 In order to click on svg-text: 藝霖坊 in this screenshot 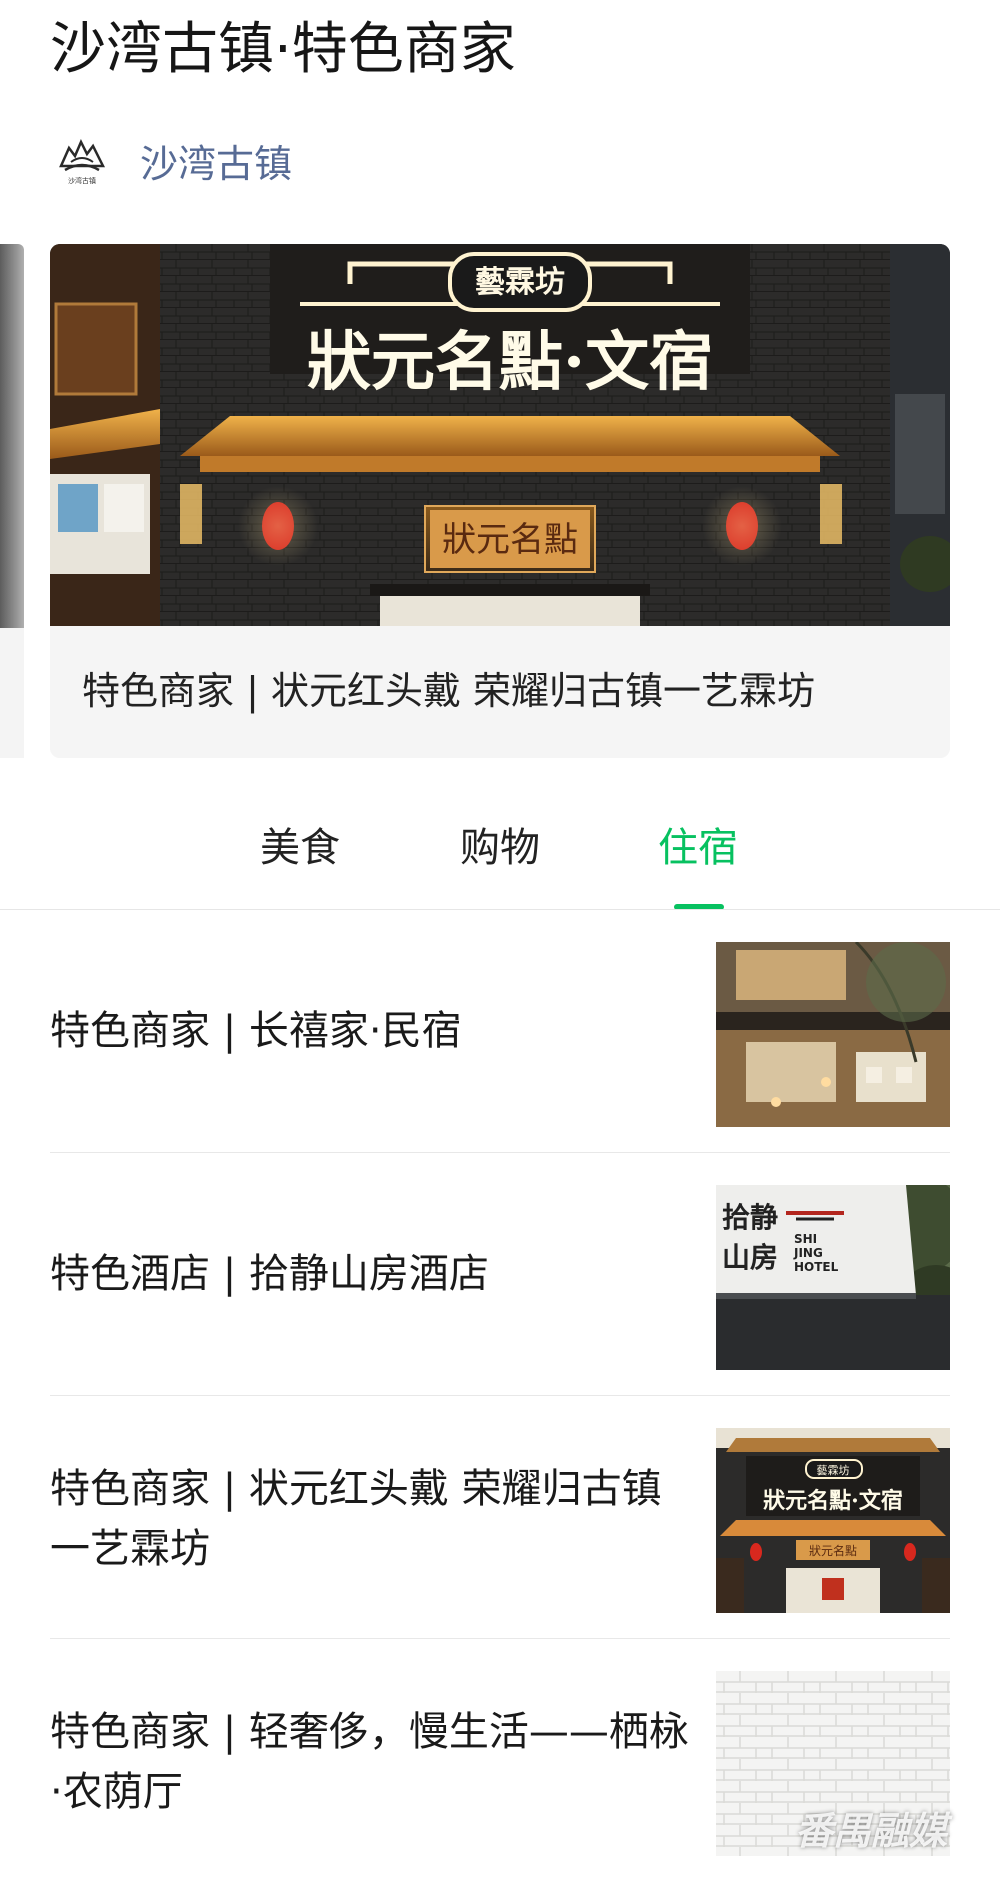, I will do `click(833, 1470)`.